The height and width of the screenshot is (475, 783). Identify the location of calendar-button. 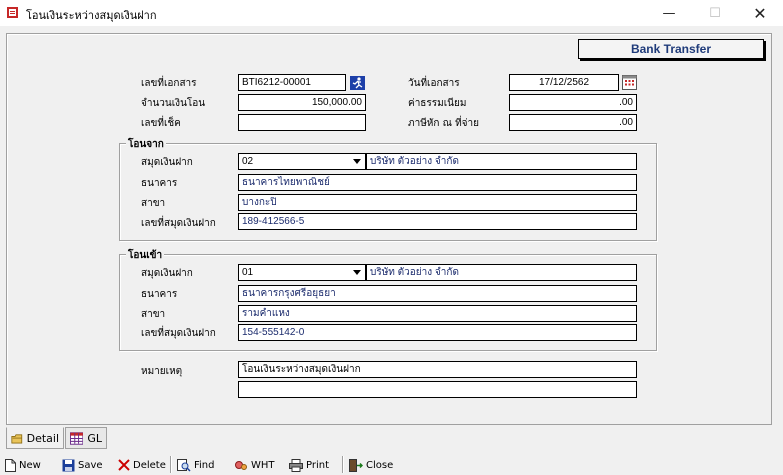
(629, 82).